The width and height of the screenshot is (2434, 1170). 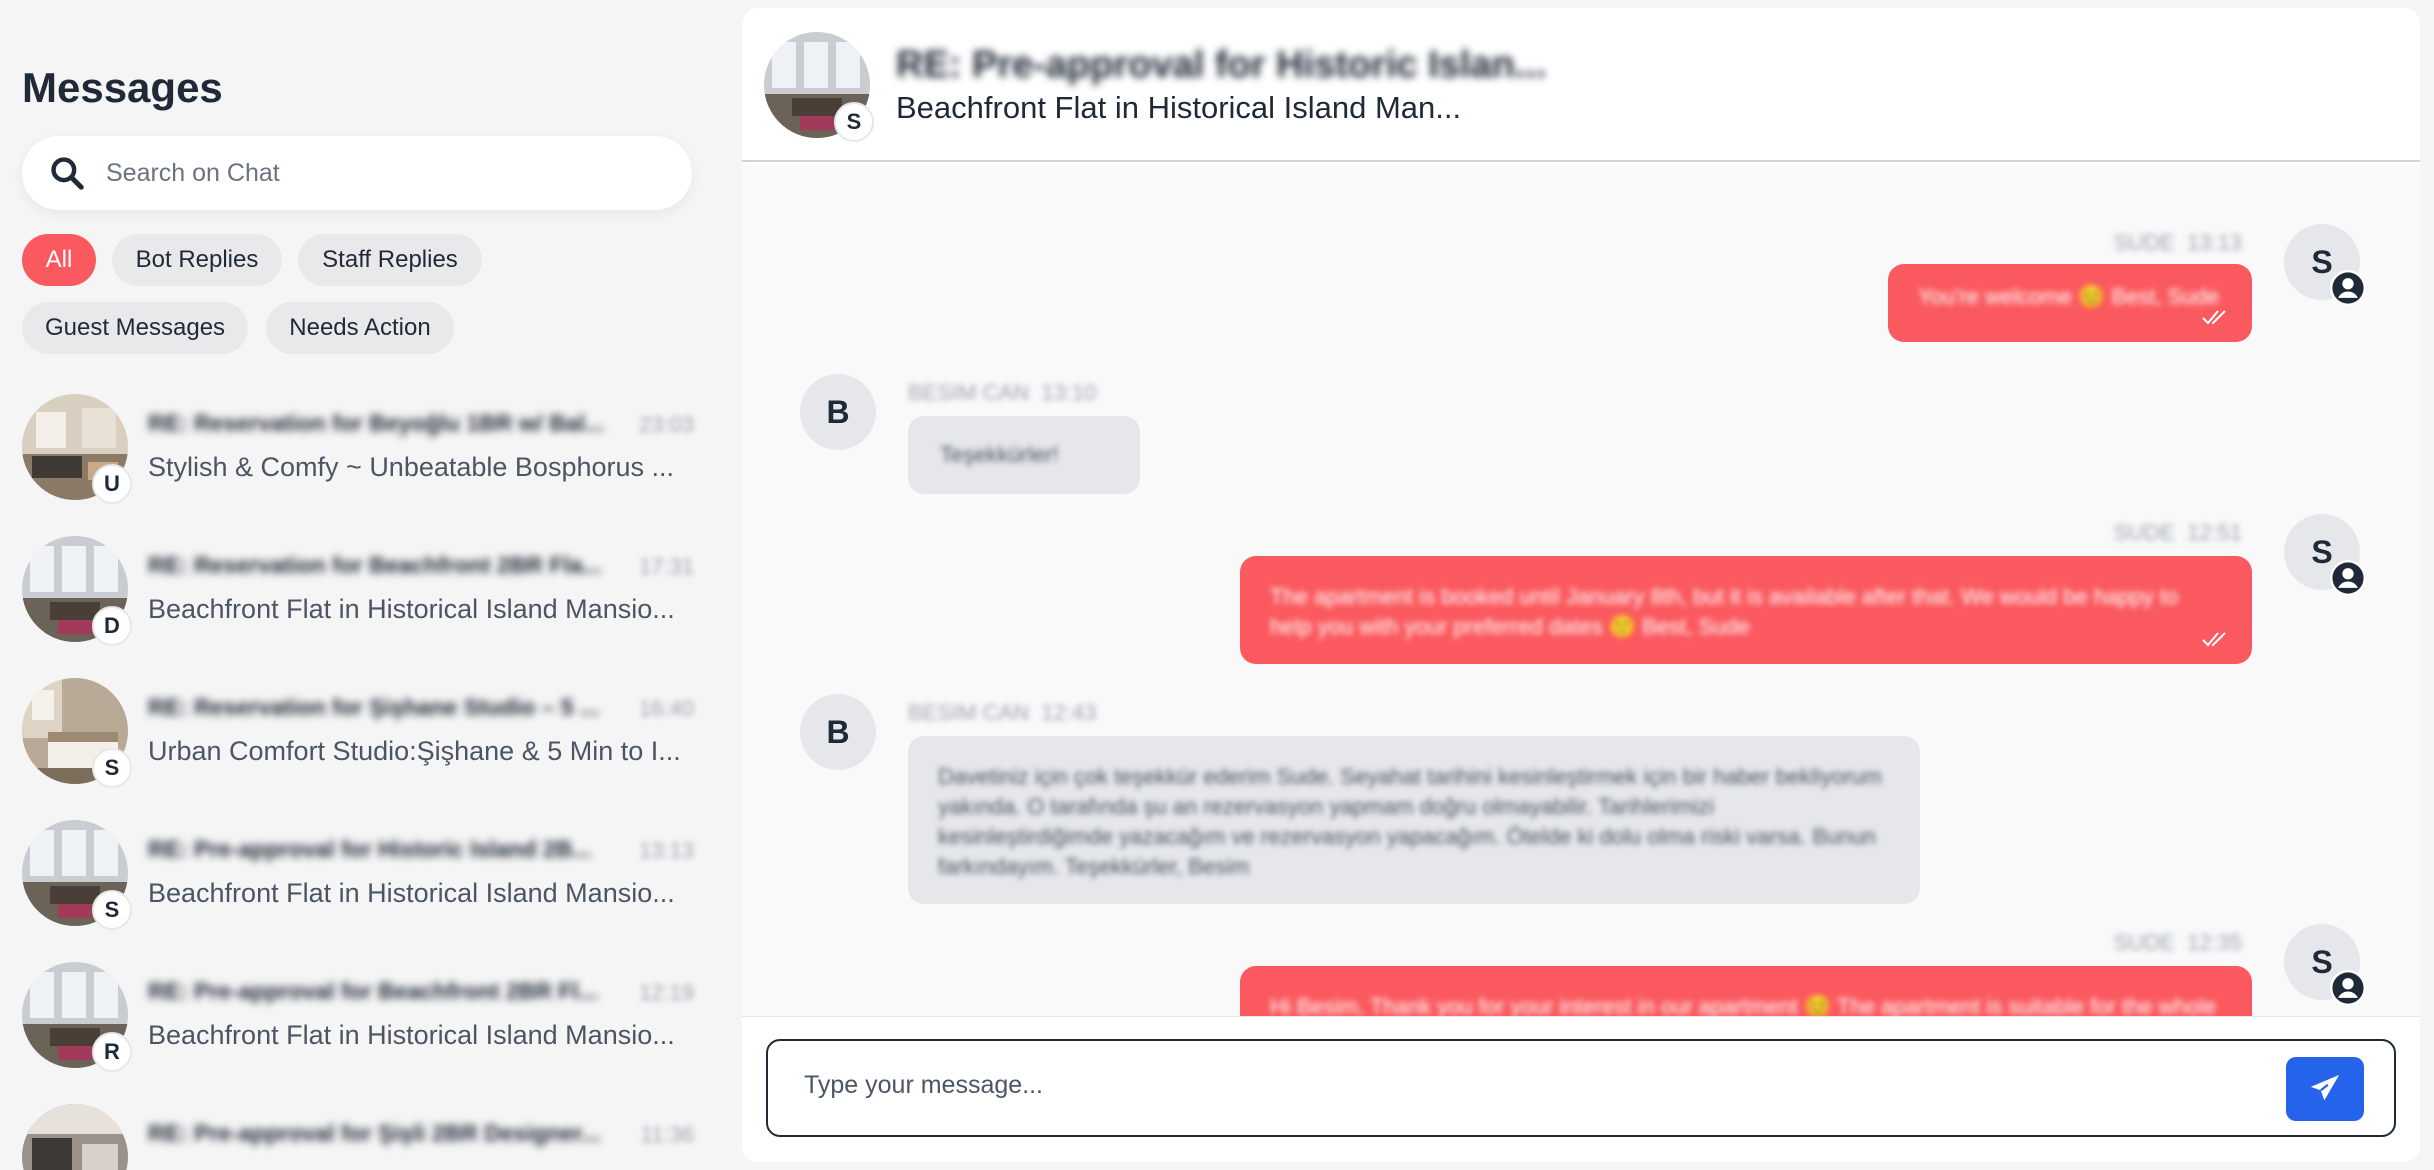 I want to click on filter-needs-action: Needs Action, so click(x=360, y=328).